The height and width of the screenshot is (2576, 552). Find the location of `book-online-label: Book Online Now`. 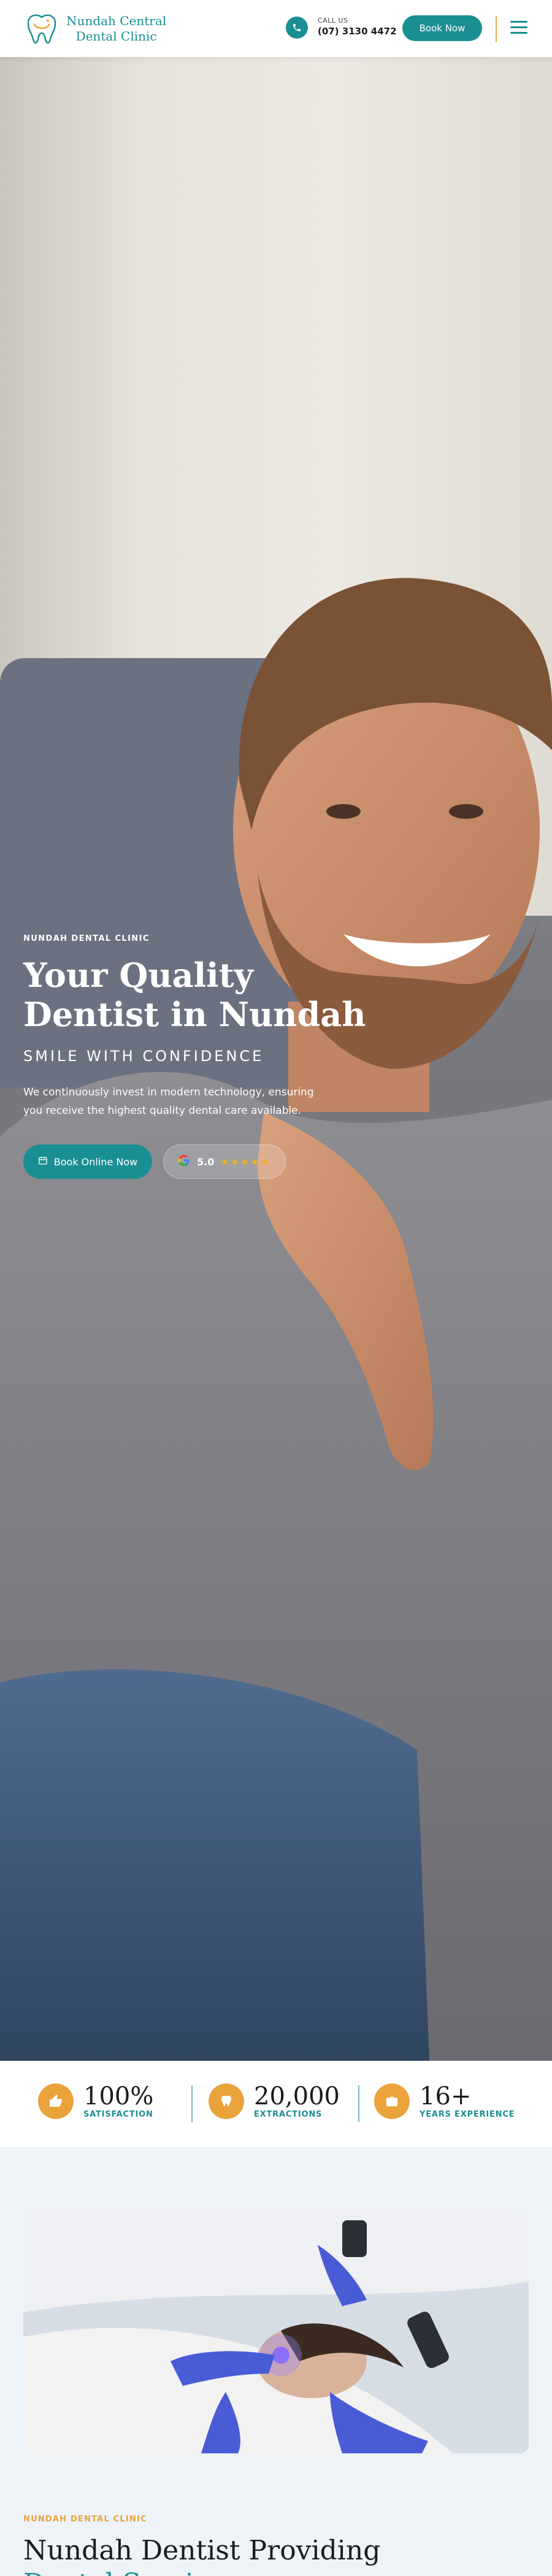

book-online-label: Book Online Now is located at coordinates (95, 1162).